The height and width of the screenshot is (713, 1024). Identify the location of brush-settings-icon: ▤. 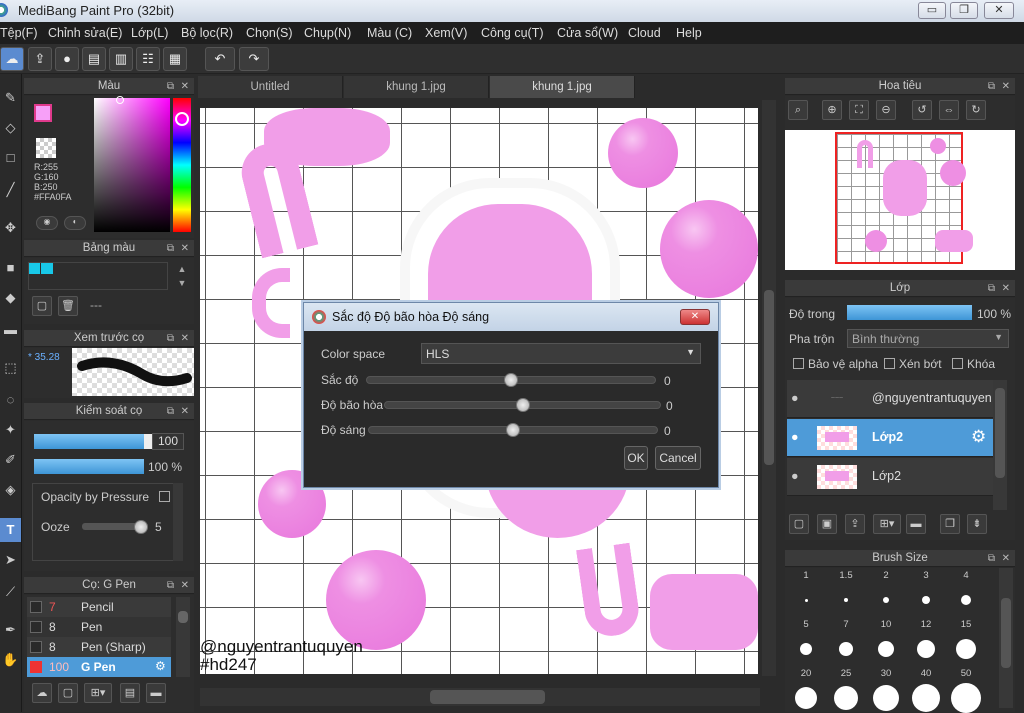
(130, 693).